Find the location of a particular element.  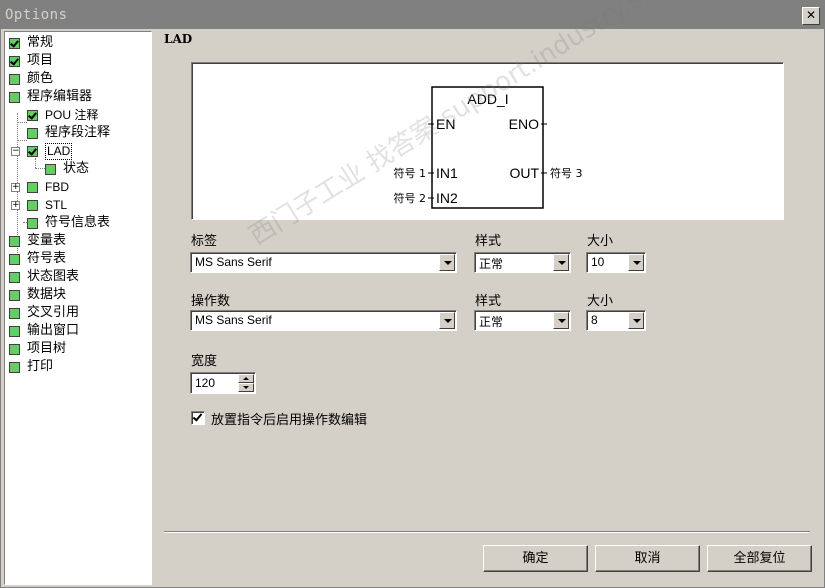

window-title: Options is located at coordinates (36, 15).